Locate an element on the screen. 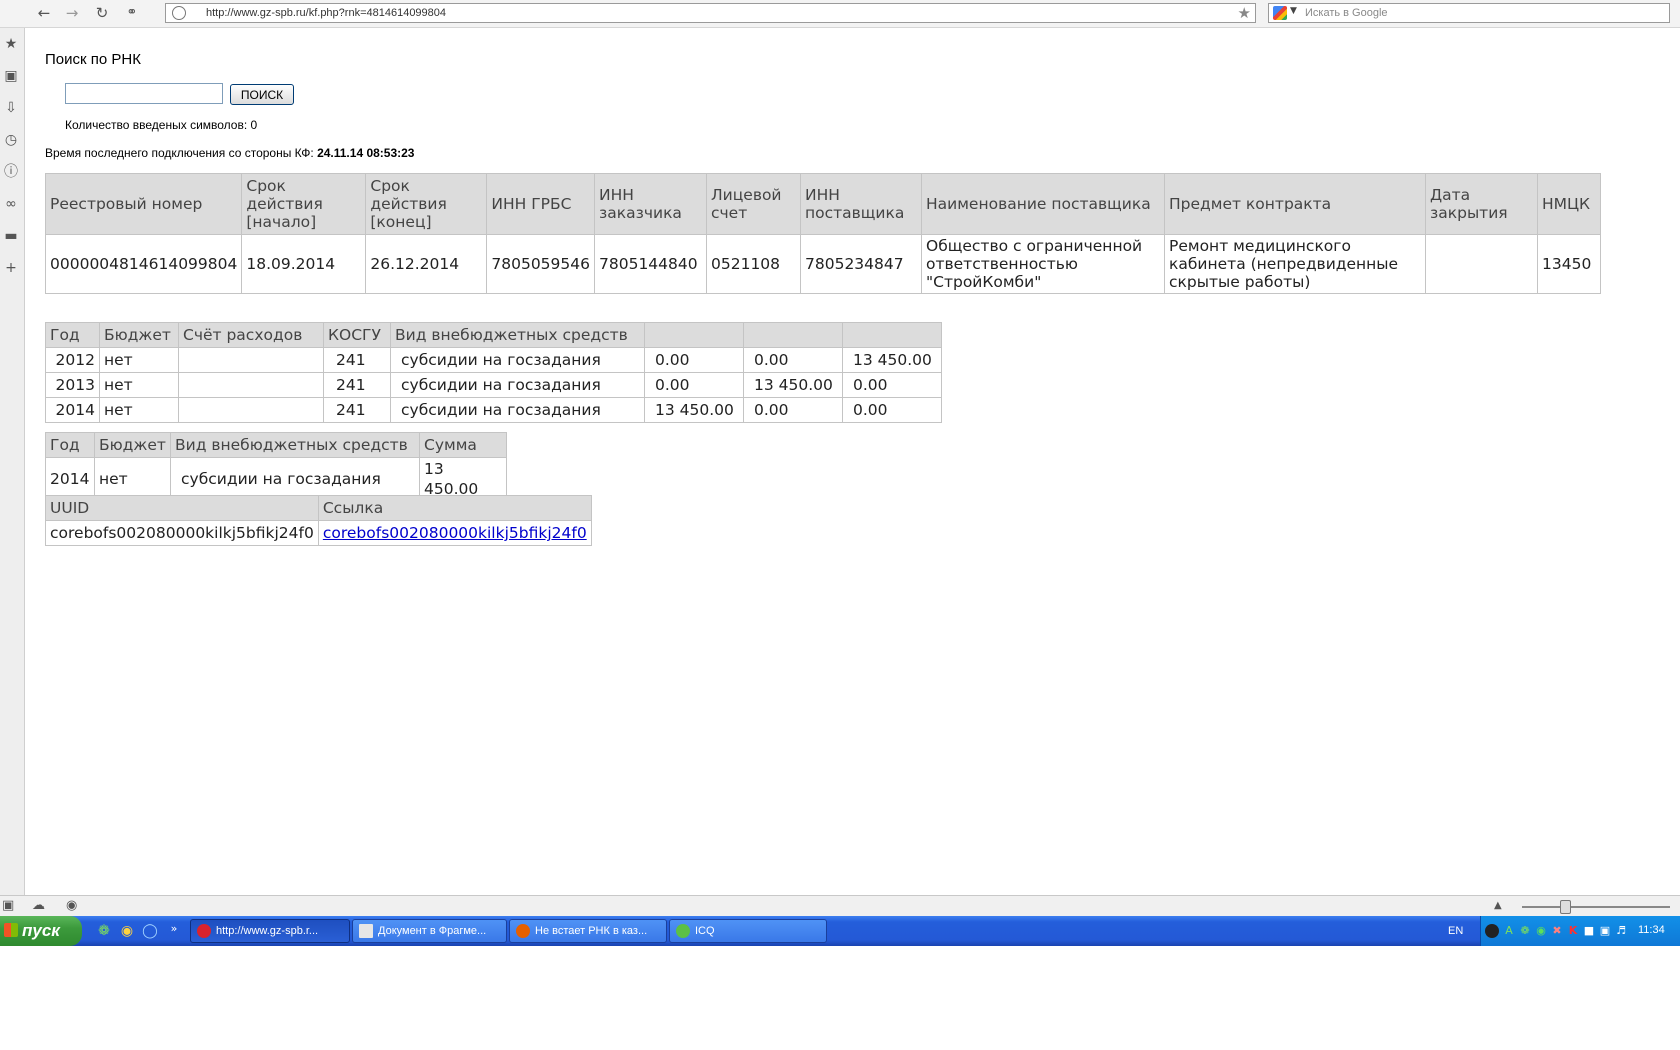  ie-icon: ◯ is located at coordinates (150, 931).